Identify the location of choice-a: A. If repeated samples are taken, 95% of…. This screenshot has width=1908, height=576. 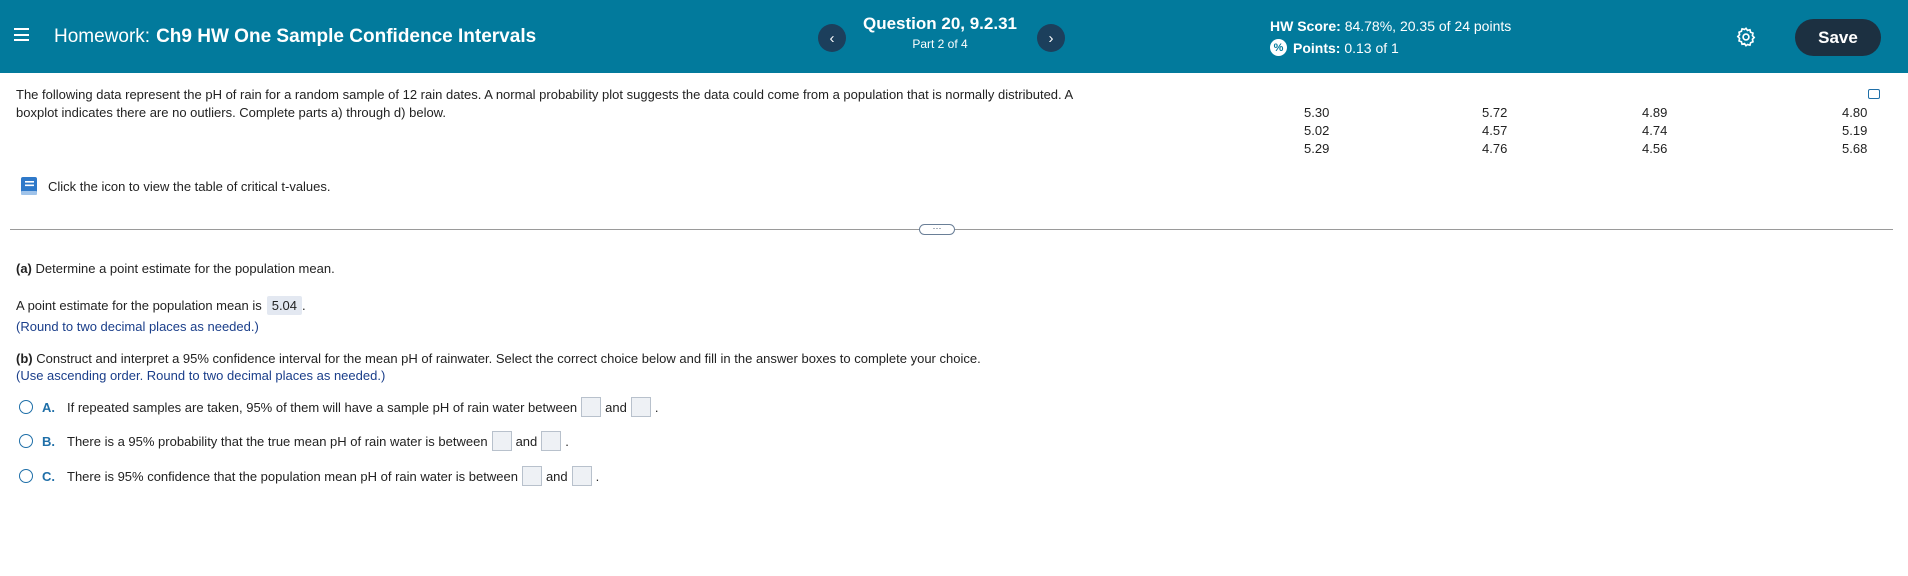
(339, 407).